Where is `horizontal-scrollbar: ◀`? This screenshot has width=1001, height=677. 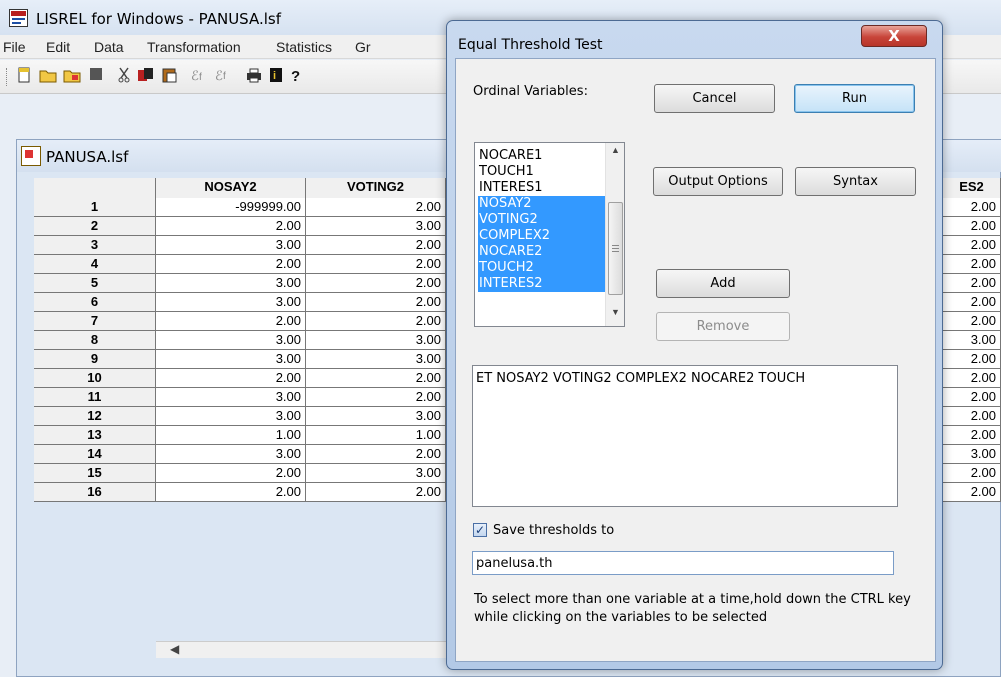
horizontal-scrollbar: ◀ is located at coordinates (301, 649).